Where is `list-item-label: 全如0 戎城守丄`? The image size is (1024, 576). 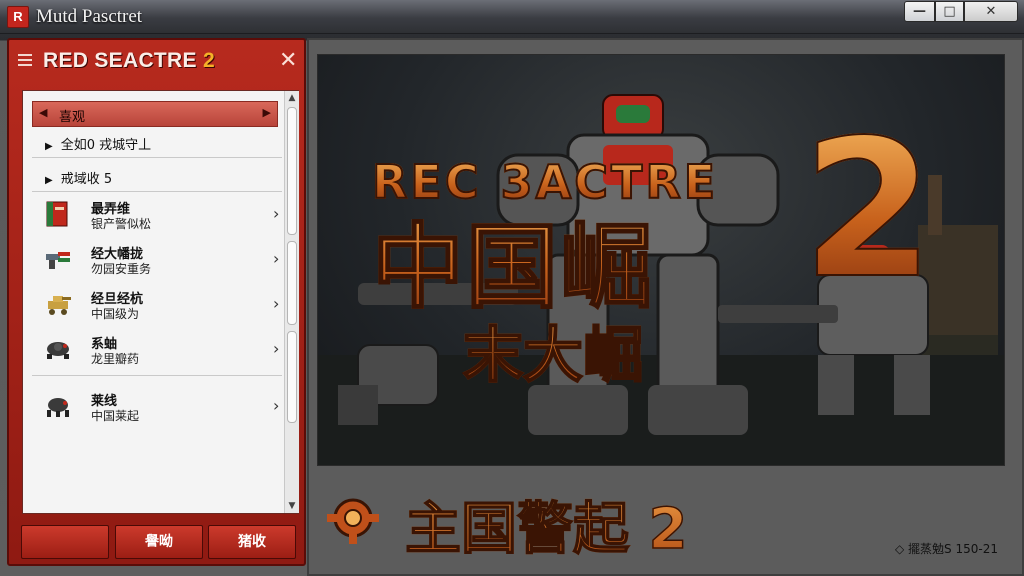 list-item-label: 全如0 戎城守丄 is located at coordinates (106, 145).